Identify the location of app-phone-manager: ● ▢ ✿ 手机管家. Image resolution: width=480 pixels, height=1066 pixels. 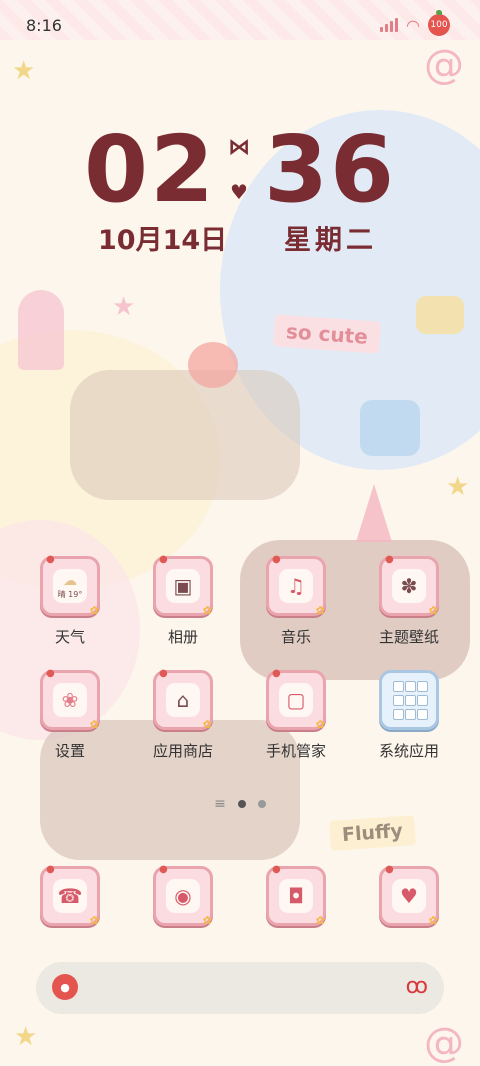
(296, 714).